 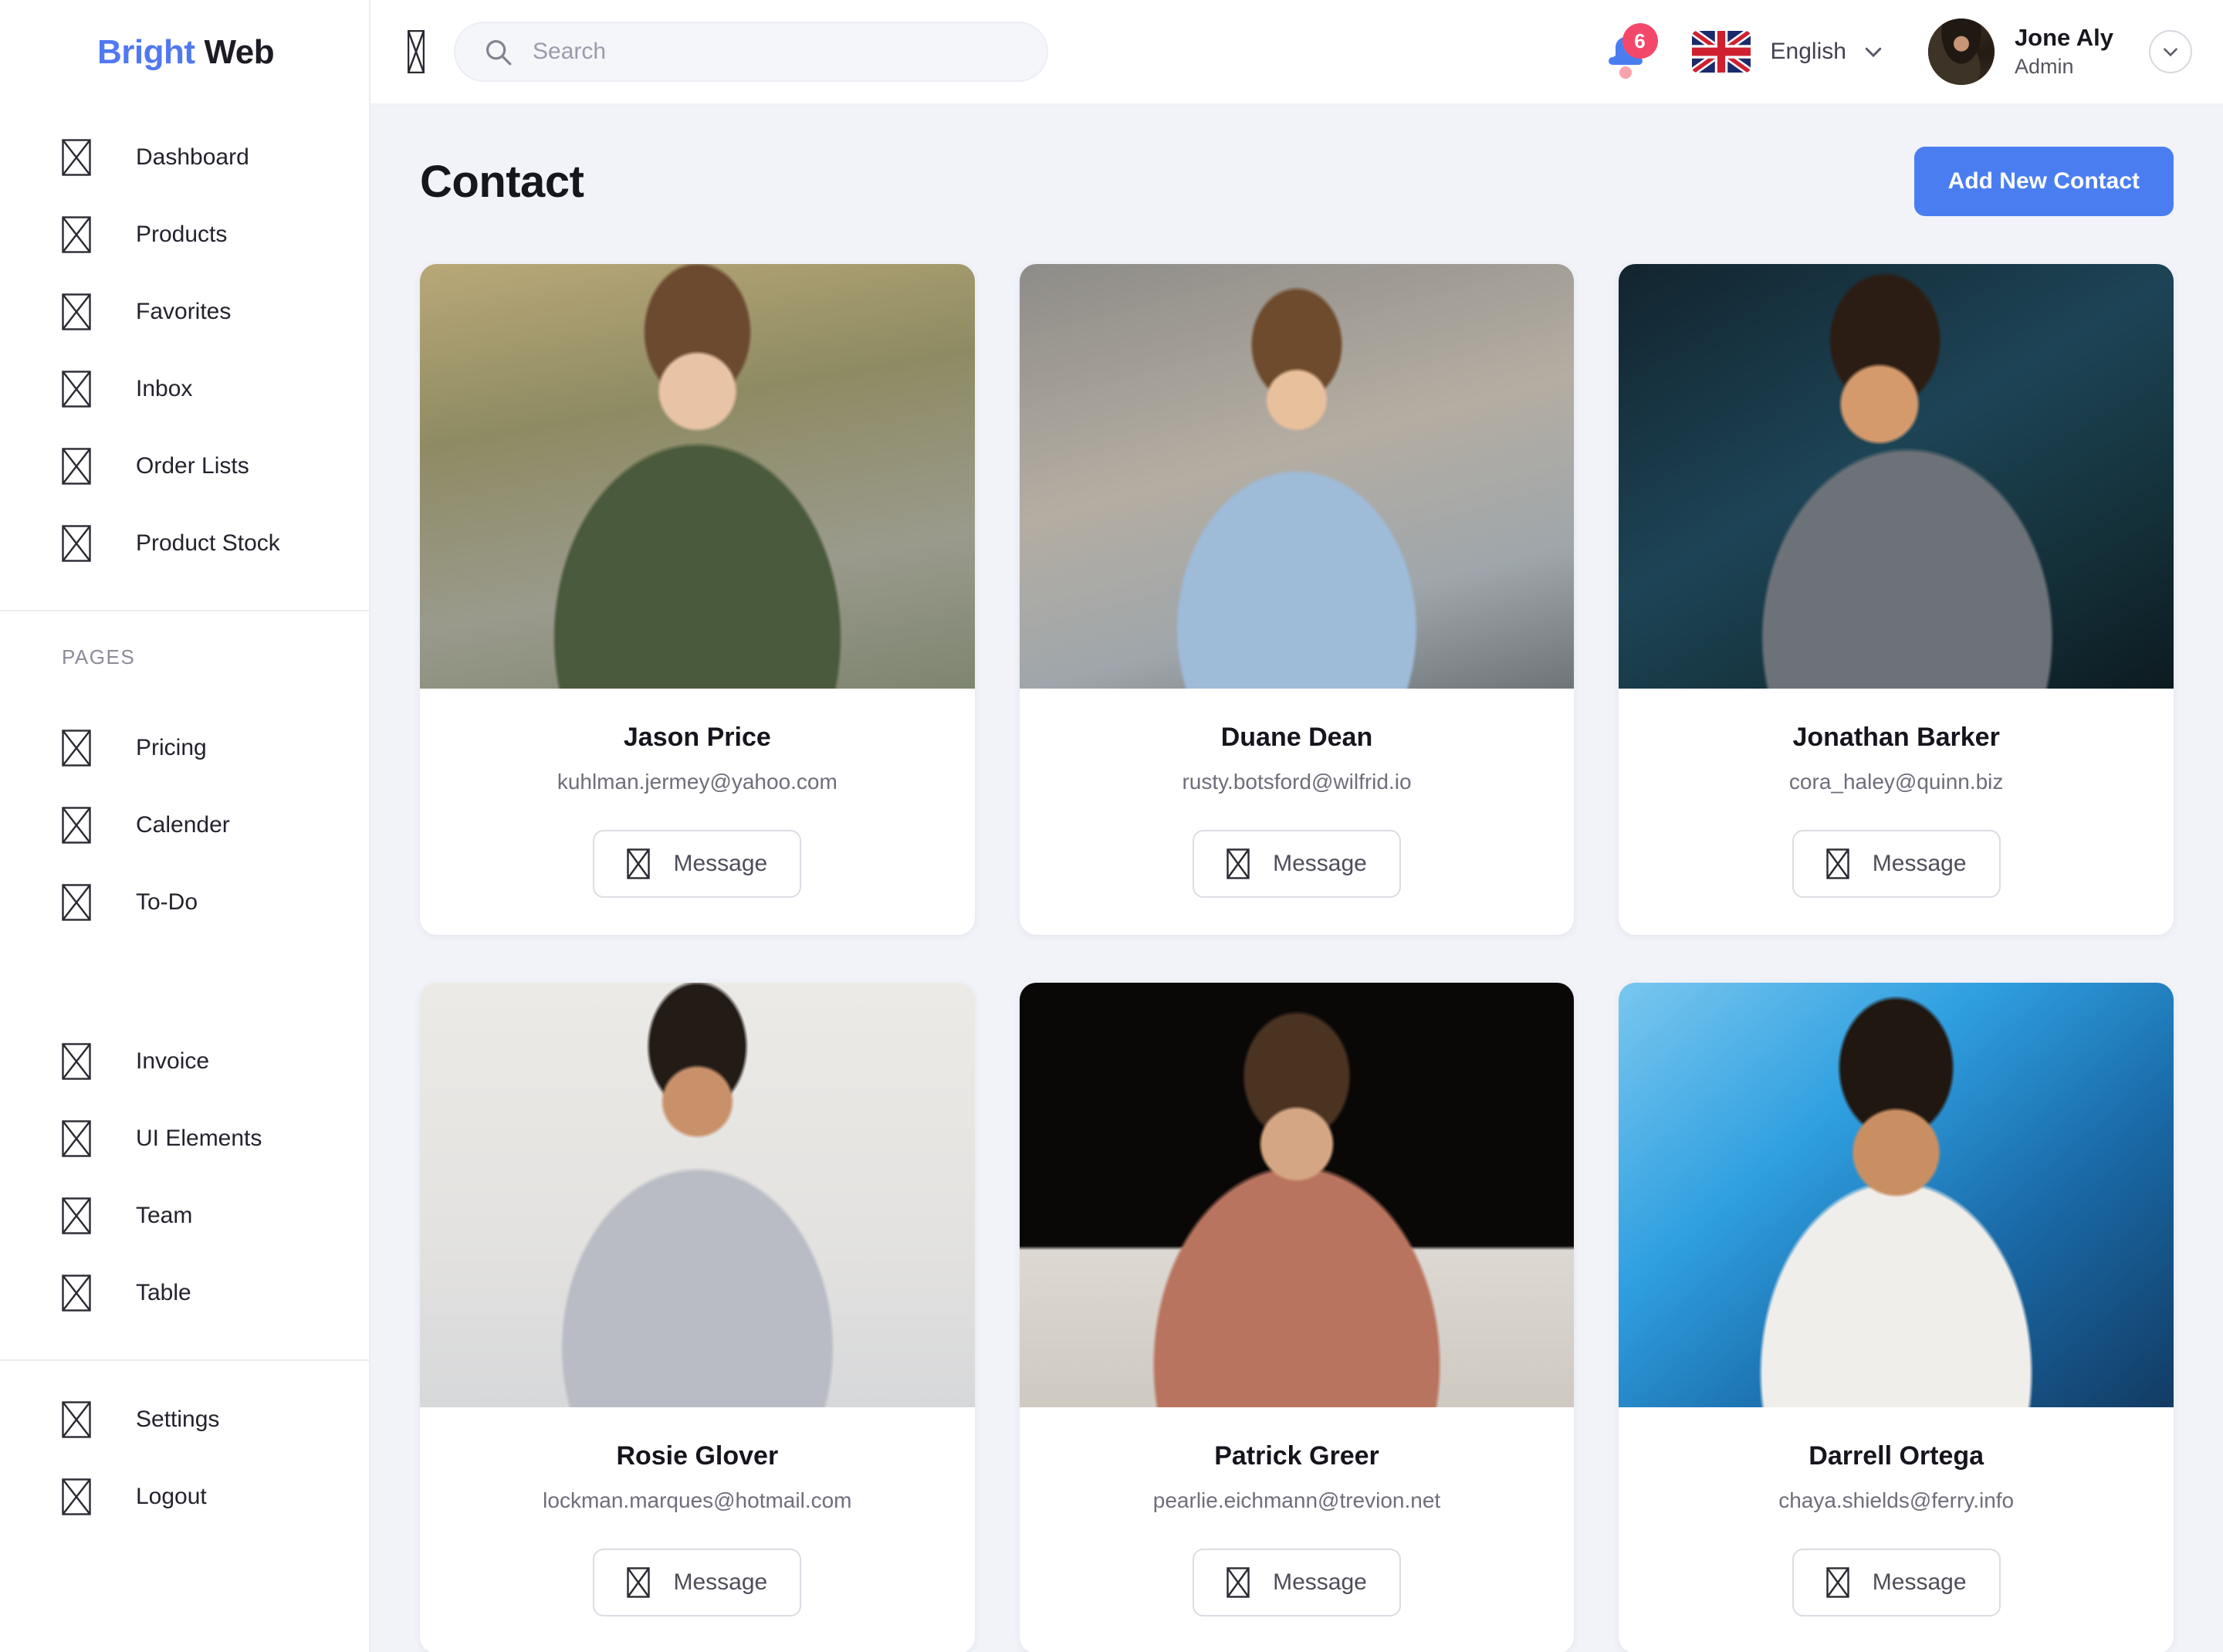 What do you see at coordinates (184, 543) in the screenshot?
I see `sidebar-item-product-stock: Product Stock` at bounding box center [184, 543].